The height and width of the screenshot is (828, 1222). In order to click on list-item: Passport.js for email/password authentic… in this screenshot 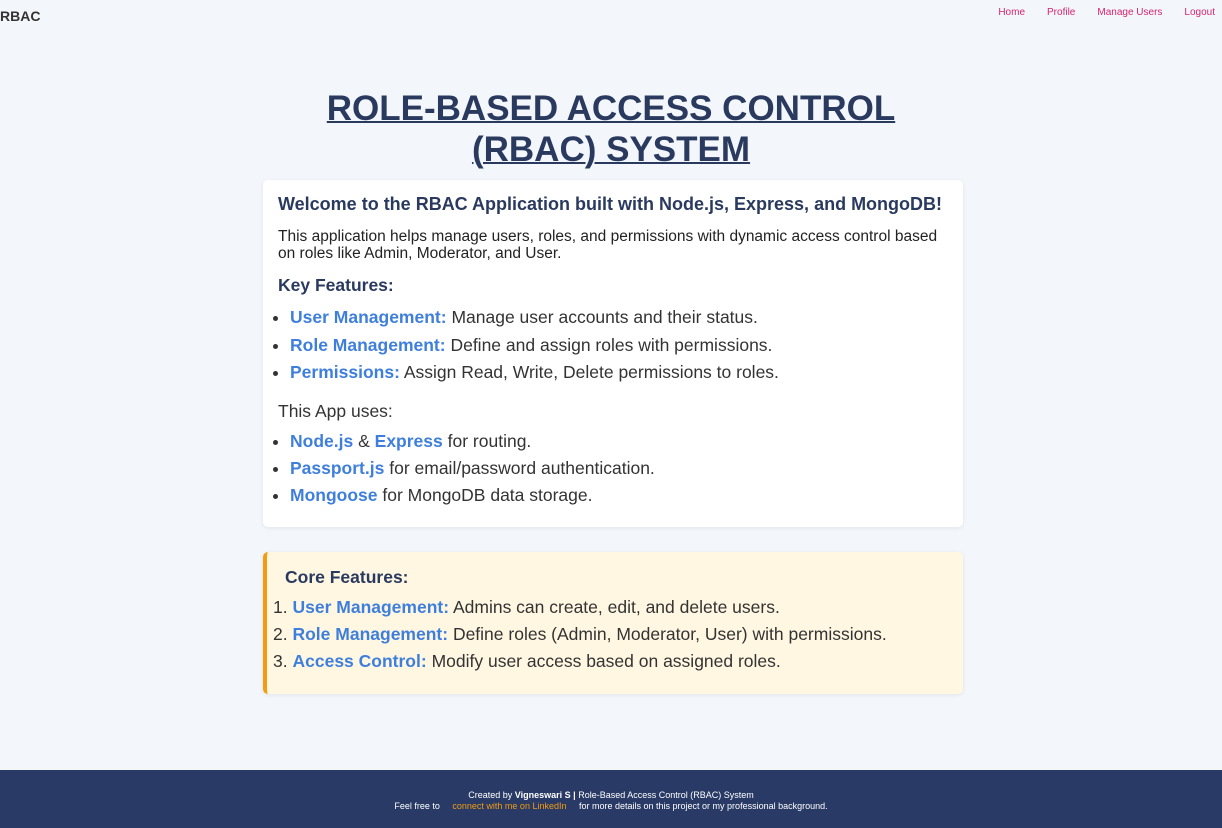, I will do `click(619, 468)`.